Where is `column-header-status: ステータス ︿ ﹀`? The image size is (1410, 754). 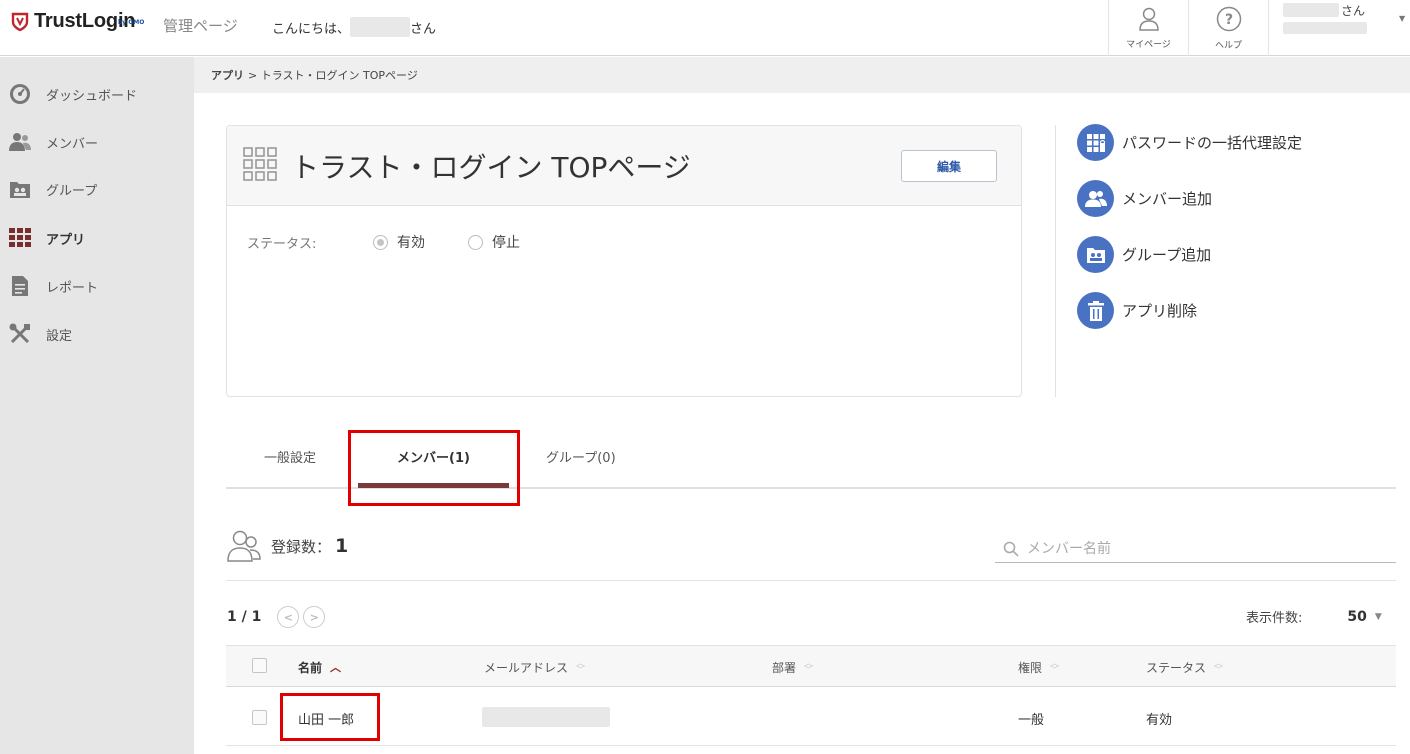 column-header-status: ステータス ︿ ﹀ is located at coordinates (1184, 667).